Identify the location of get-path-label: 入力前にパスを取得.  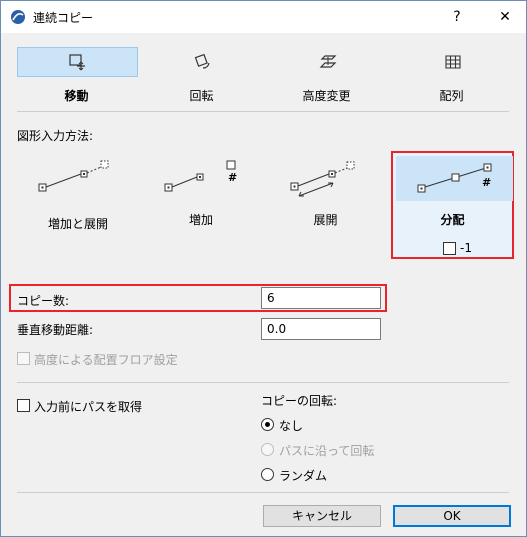
(88, 407).